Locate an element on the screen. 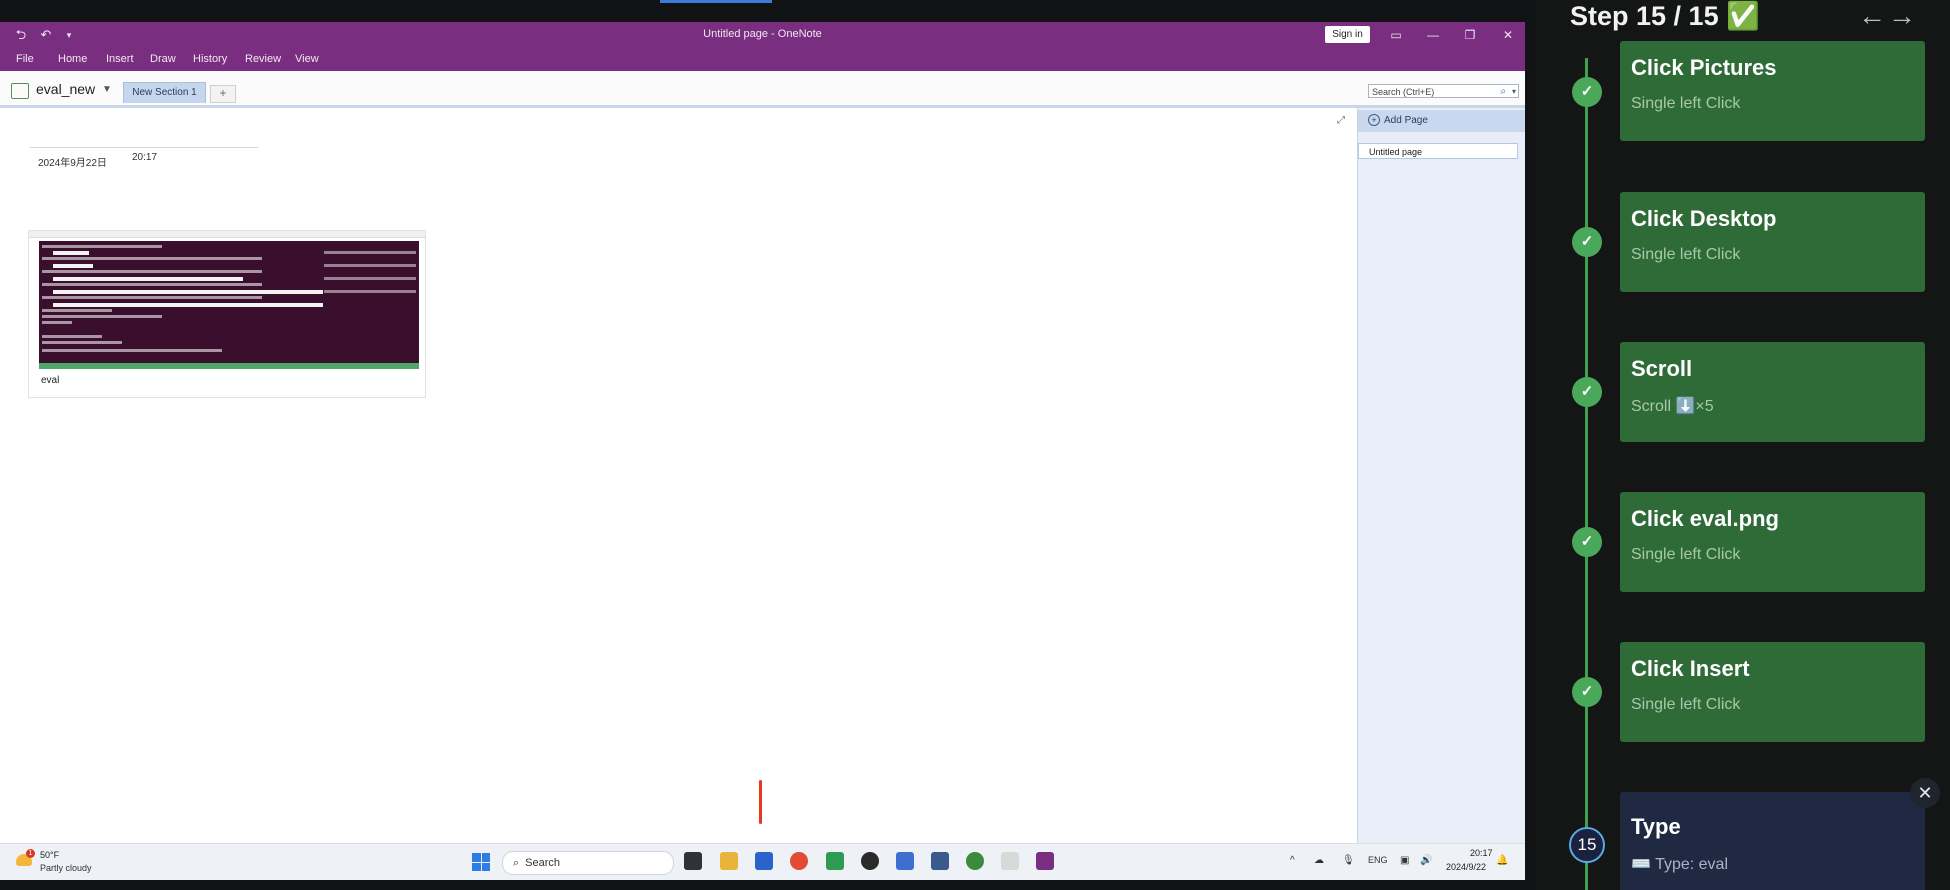  step-card: Click eval.png Single left Click is located at coordinates (1772, 542).